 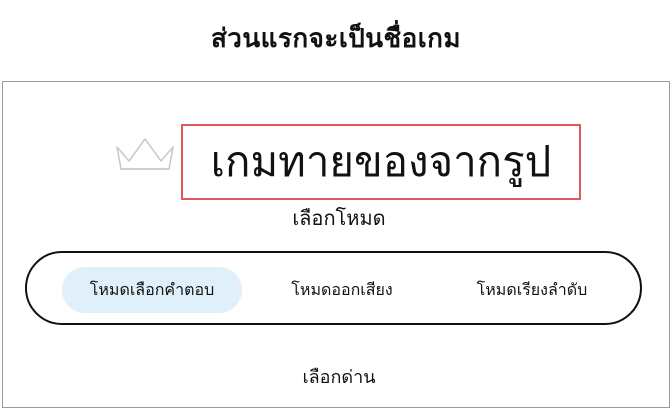 What do you see at coordinates (339, 218) in the screenshot?
I see `mode-select-label: เลือกโหมด` at bounding box center [339, 218].